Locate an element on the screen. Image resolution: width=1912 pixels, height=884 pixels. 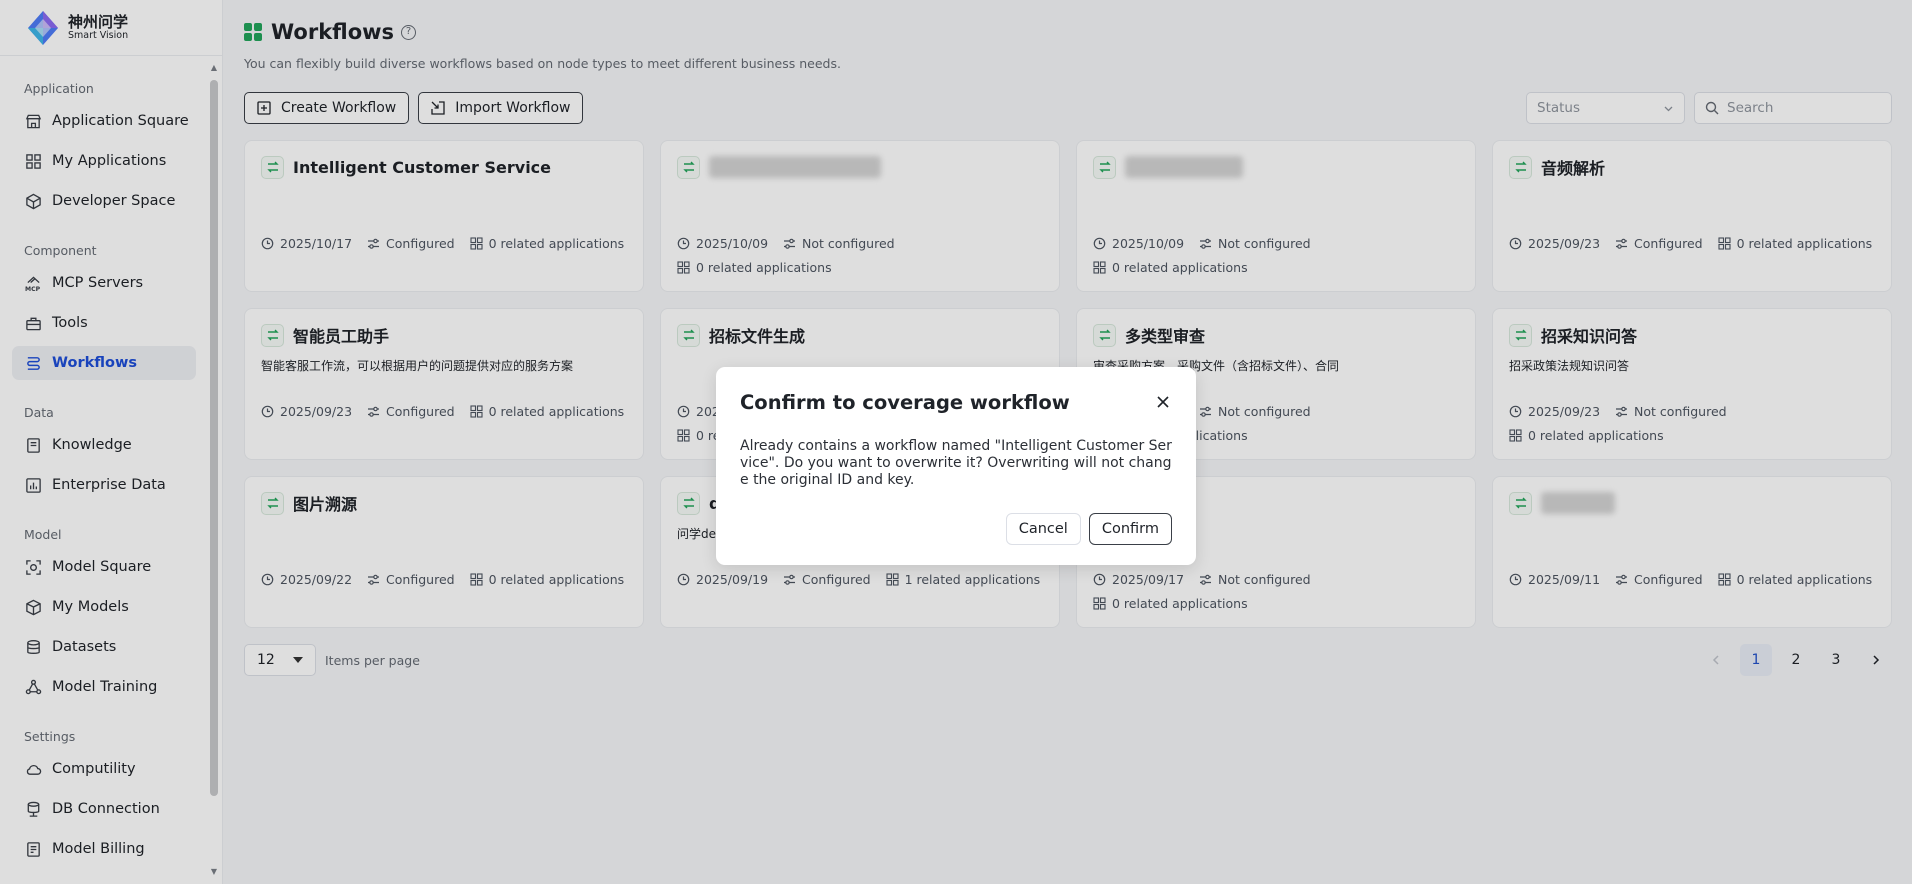
dialog-title: Confirm to coverage workflow is located at coordinates (905, 402).